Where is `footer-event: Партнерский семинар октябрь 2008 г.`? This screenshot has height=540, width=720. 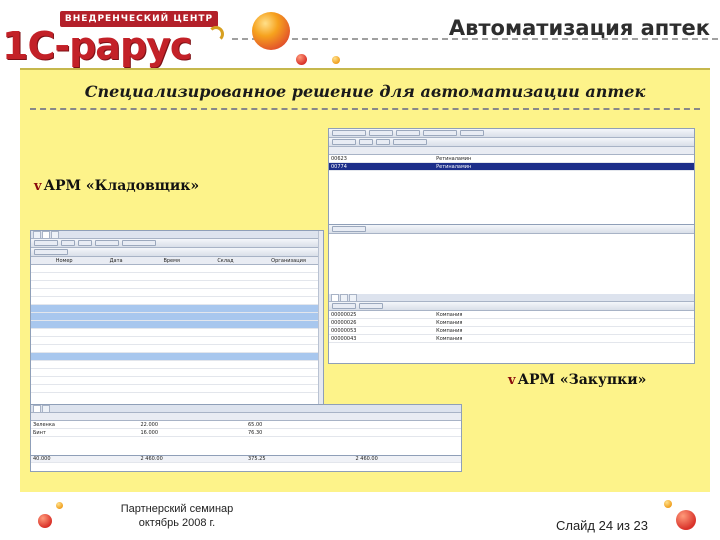
footer-event: Партнерский семинар октябрь 2008 г. is located at coordinates (177, 516).